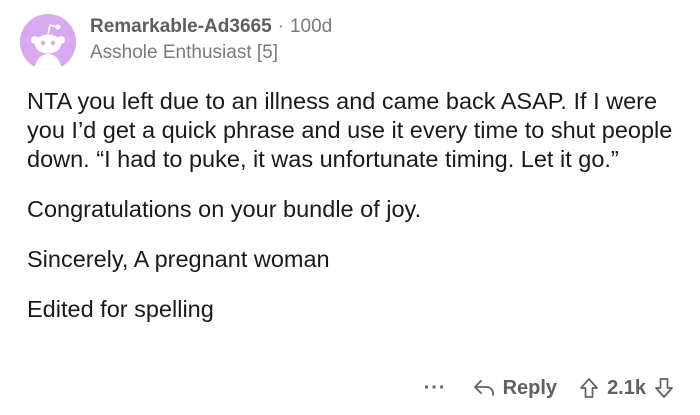 The width and height of the screenshot is (700, 415). Describe the element at coordinates (311, 26) in the screenshot. I see `comment-age: 100d` at that location.